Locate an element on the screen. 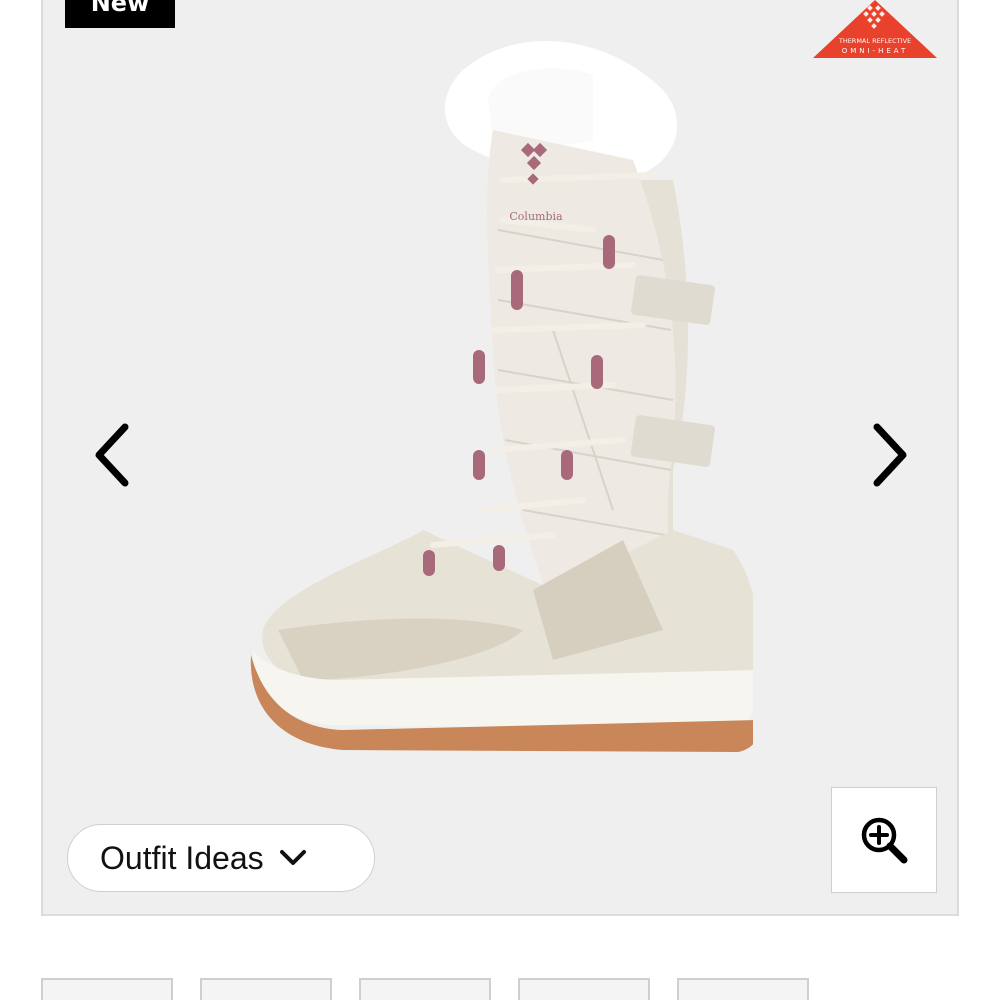 The width and height of the screenshot is (1000, 1000). outfit-ideas-button: Outfit Ideas is located at coordinates (221, 858).